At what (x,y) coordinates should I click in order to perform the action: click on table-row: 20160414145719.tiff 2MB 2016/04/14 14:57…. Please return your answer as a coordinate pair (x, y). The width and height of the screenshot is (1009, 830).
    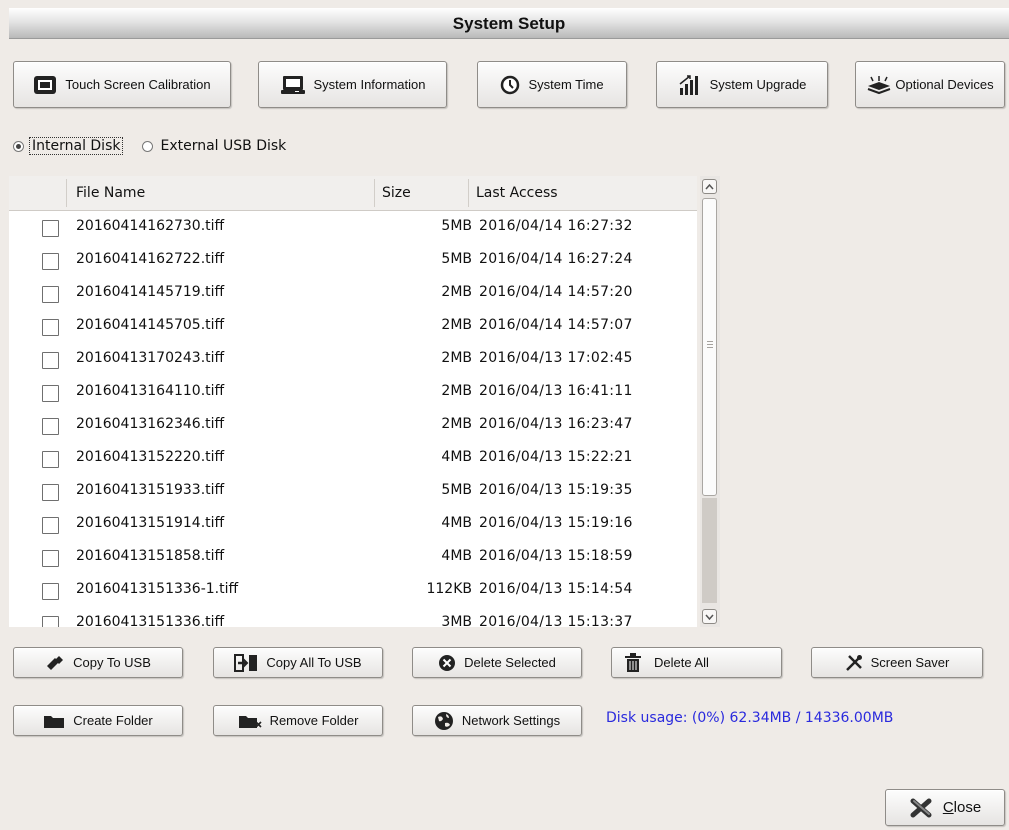
    Looking at the image, I should click on (353, 292).